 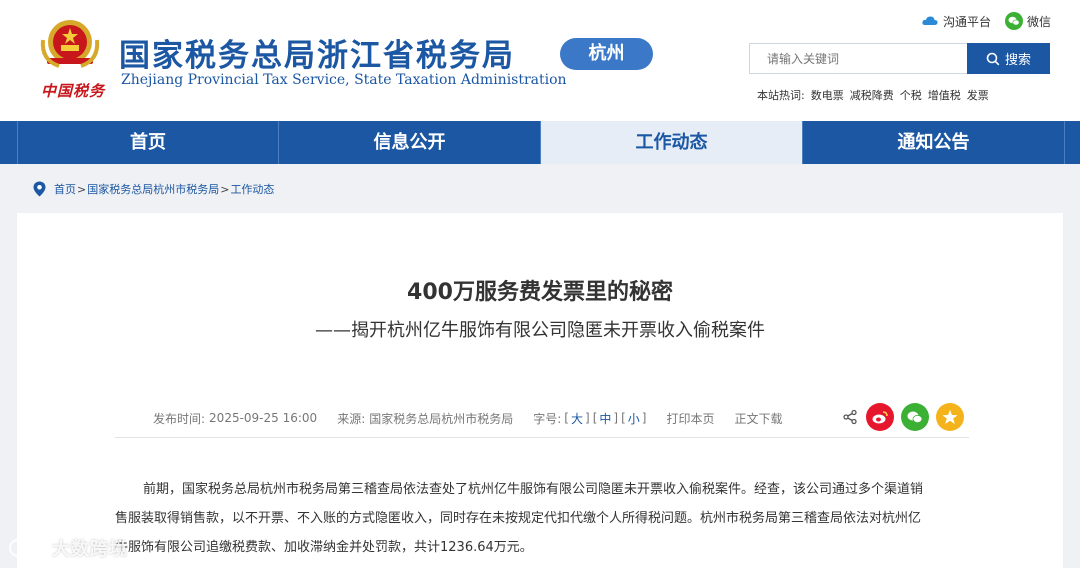 What do you see at coordinates (27, 548) in the screenshot?
I see `watermark-logo-icon` at bounding box center [27, 548].